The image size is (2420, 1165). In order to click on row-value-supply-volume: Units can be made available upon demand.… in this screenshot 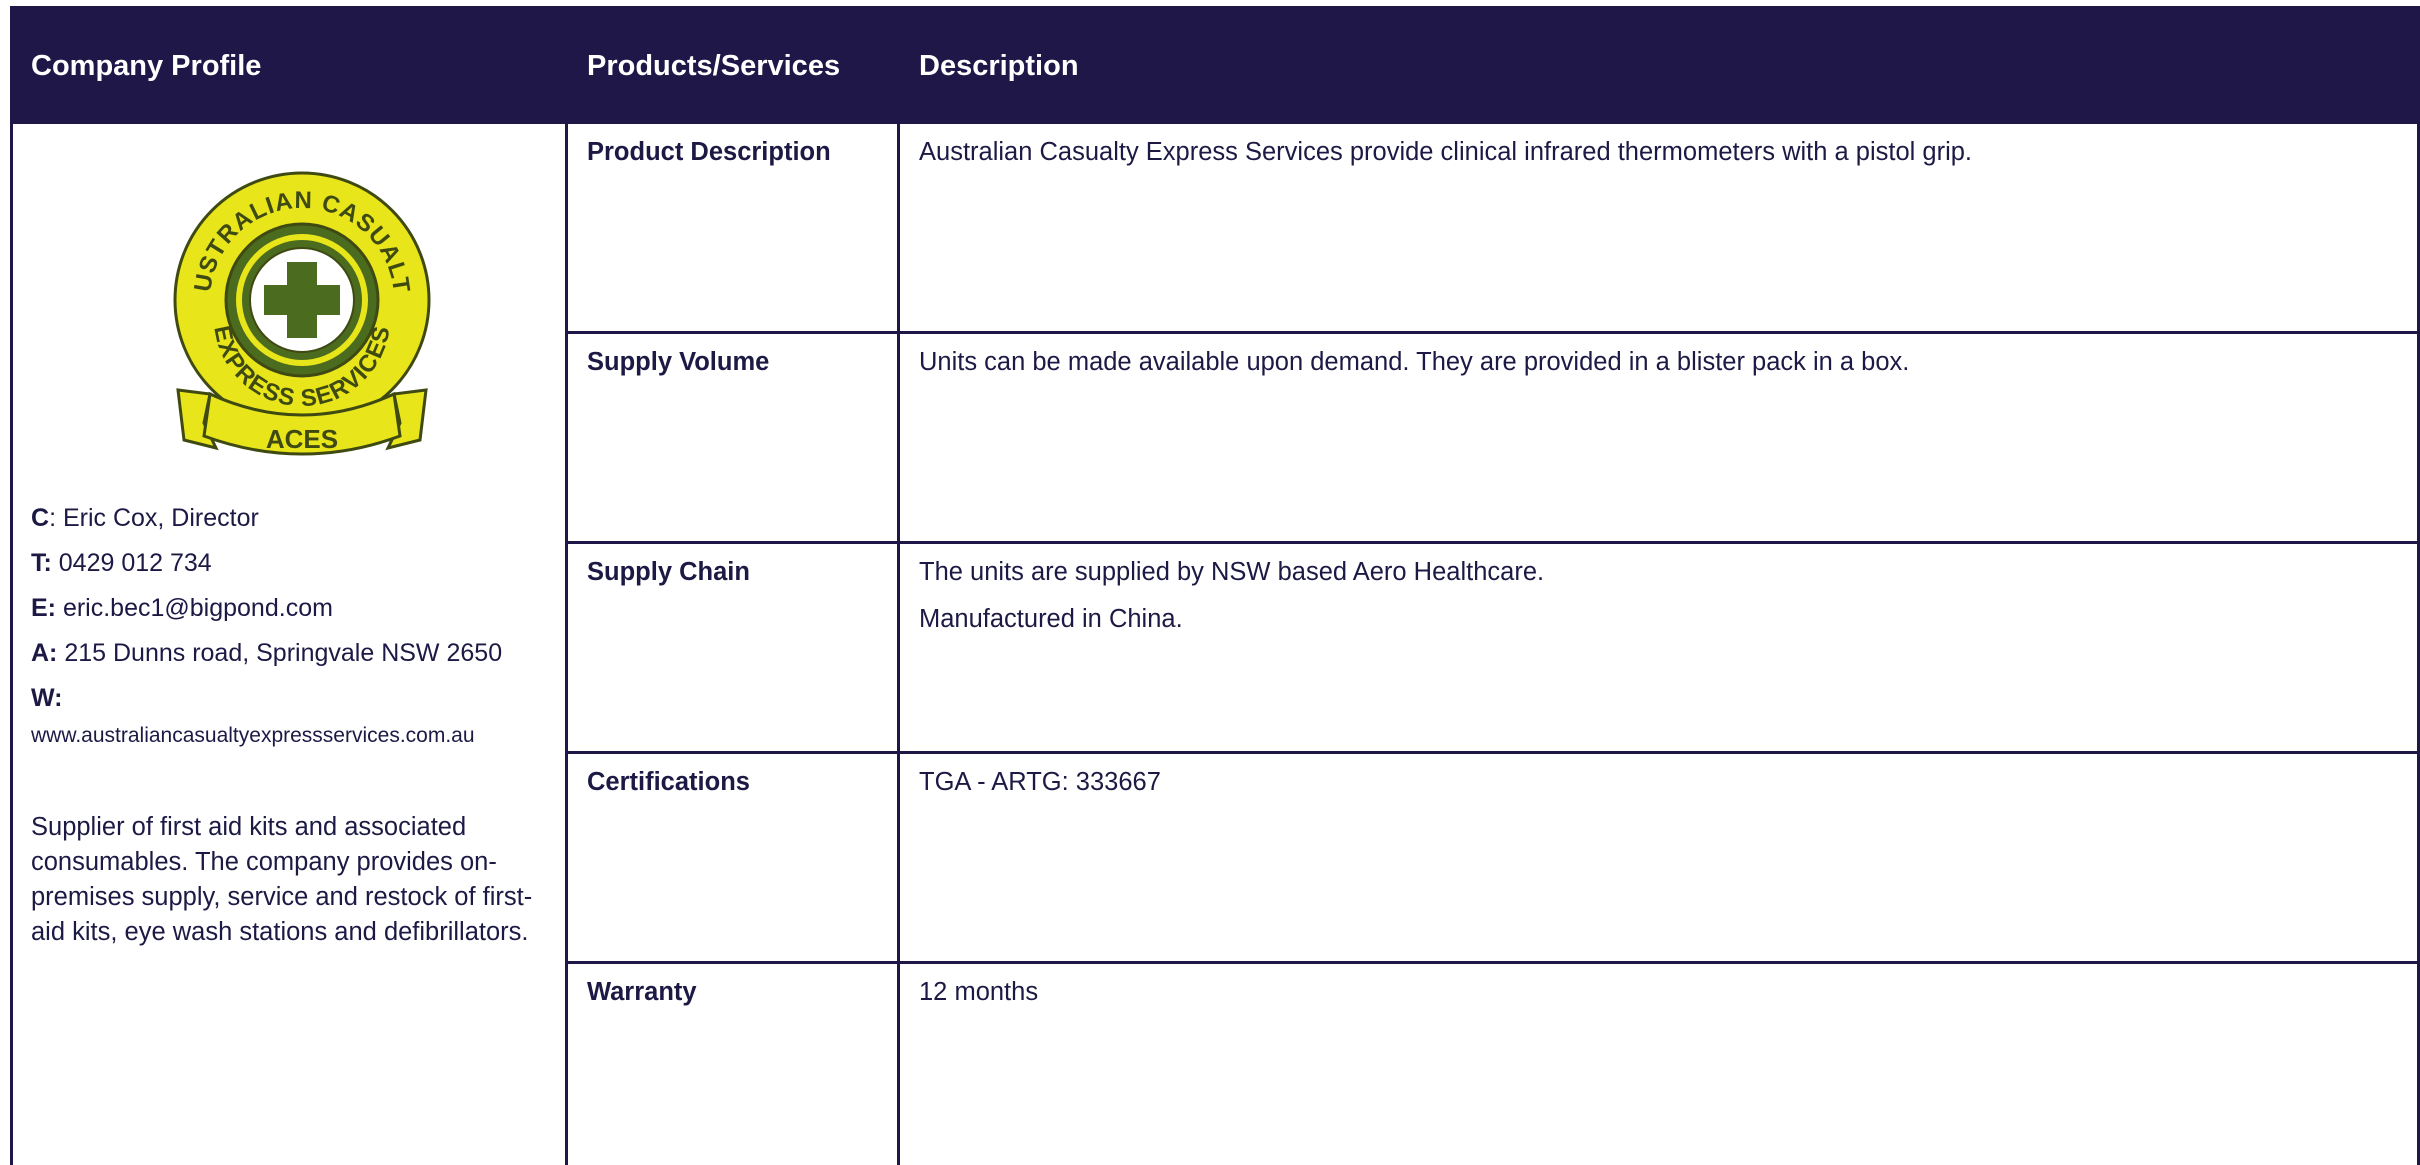, I will do `click(1414, 362)`.